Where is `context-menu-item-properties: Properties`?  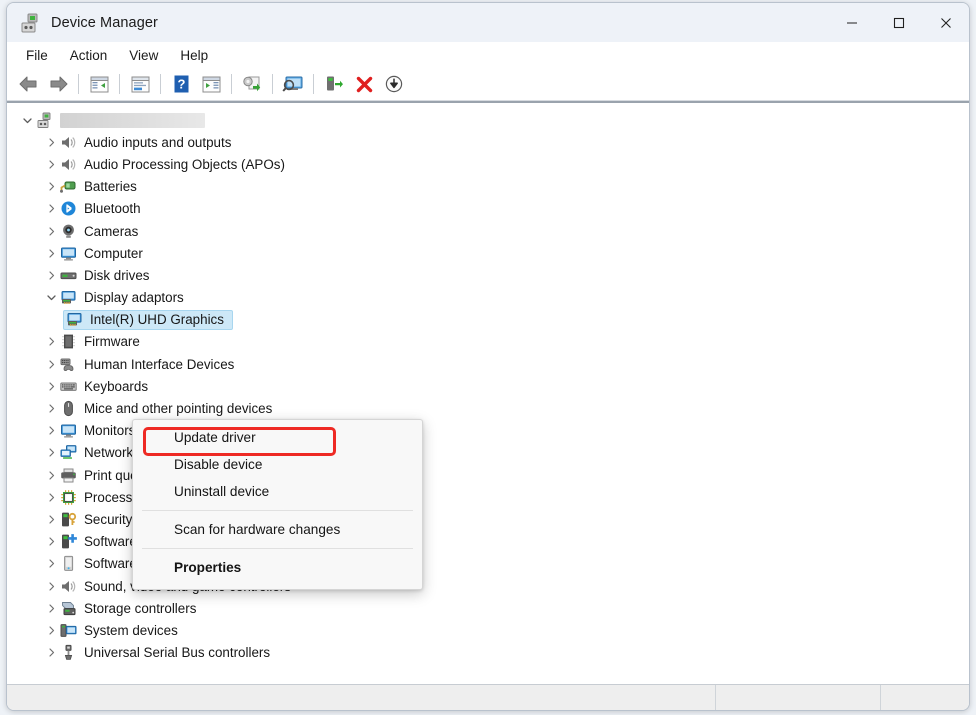
context-menu-item-properties: Properties is located at coordinates (277, 567).